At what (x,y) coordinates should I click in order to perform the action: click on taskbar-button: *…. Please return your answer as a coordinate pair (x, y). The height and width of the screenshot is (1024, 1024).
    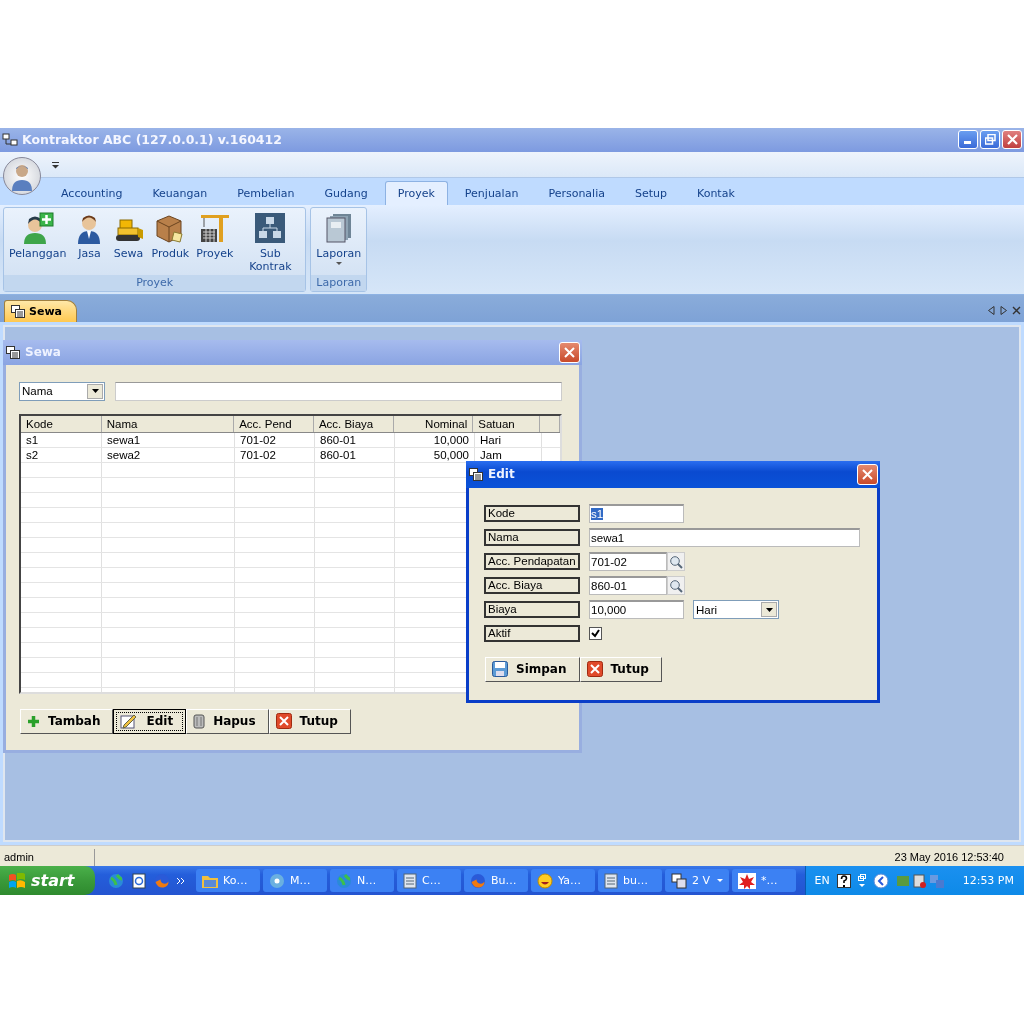
    Looking at the image, I should click on (764, 880).